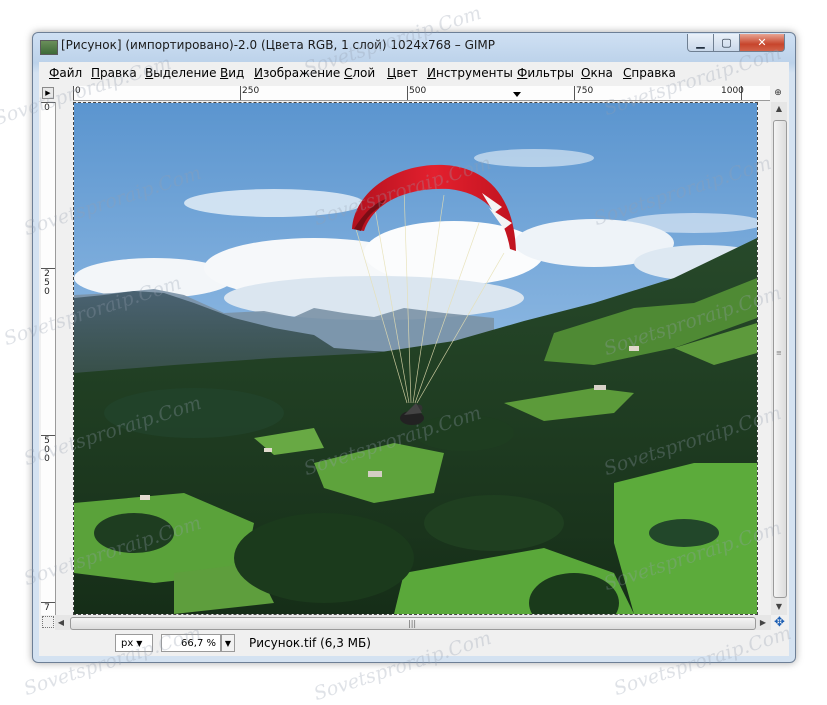 This screenshot has height=705, width=827. I want to click on scroll-down-icon: ▼, so click(779, 606).